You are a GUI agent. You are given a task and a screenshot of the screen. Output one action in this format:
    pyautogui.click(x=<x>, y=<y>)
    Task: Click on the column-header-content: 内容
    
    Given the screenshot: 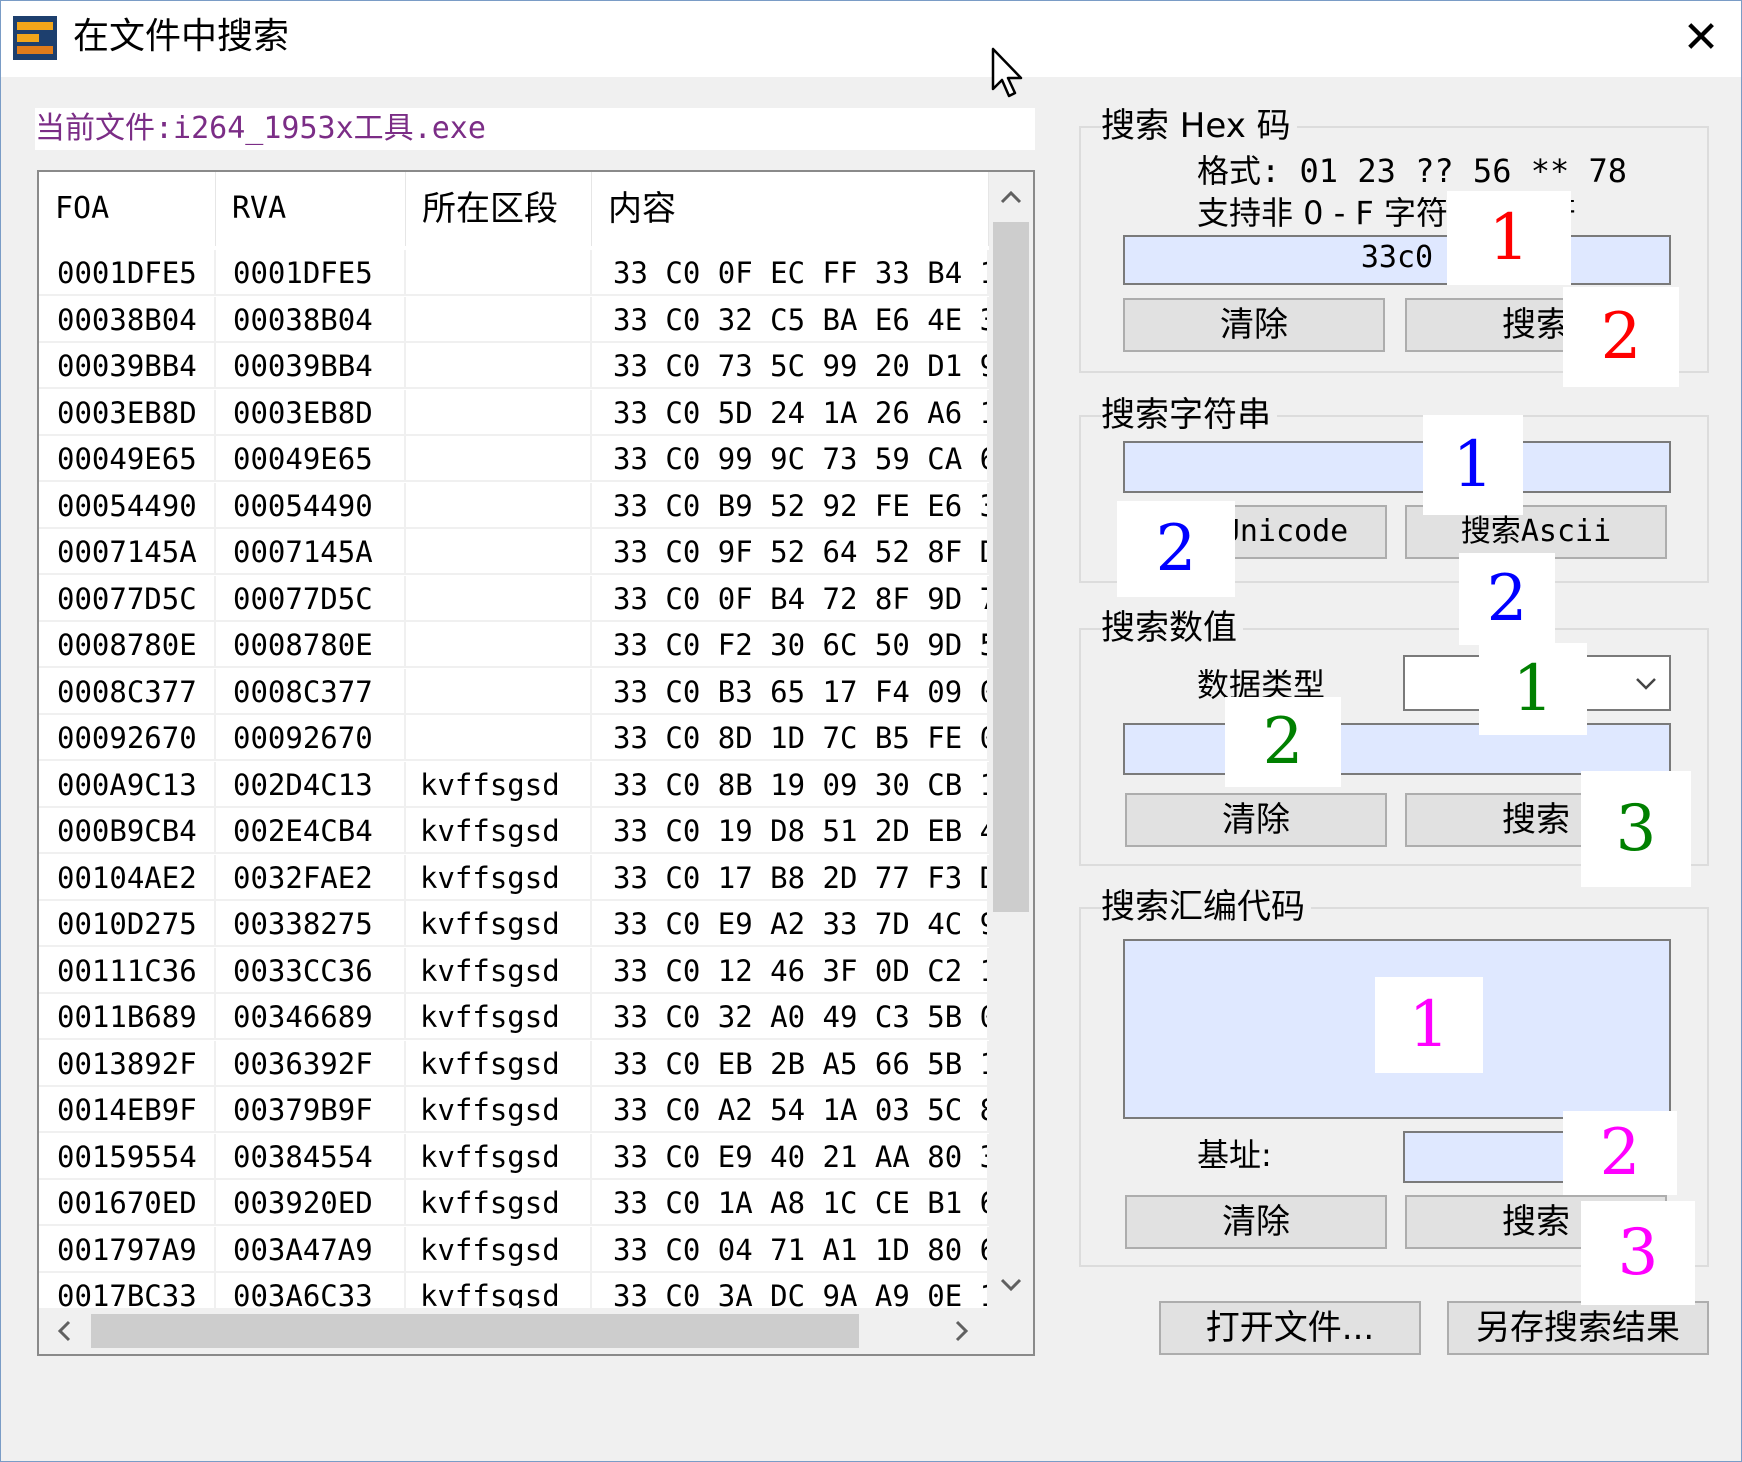 What is the action you would take?
    pyautogui.click(x=790, y=209)
    